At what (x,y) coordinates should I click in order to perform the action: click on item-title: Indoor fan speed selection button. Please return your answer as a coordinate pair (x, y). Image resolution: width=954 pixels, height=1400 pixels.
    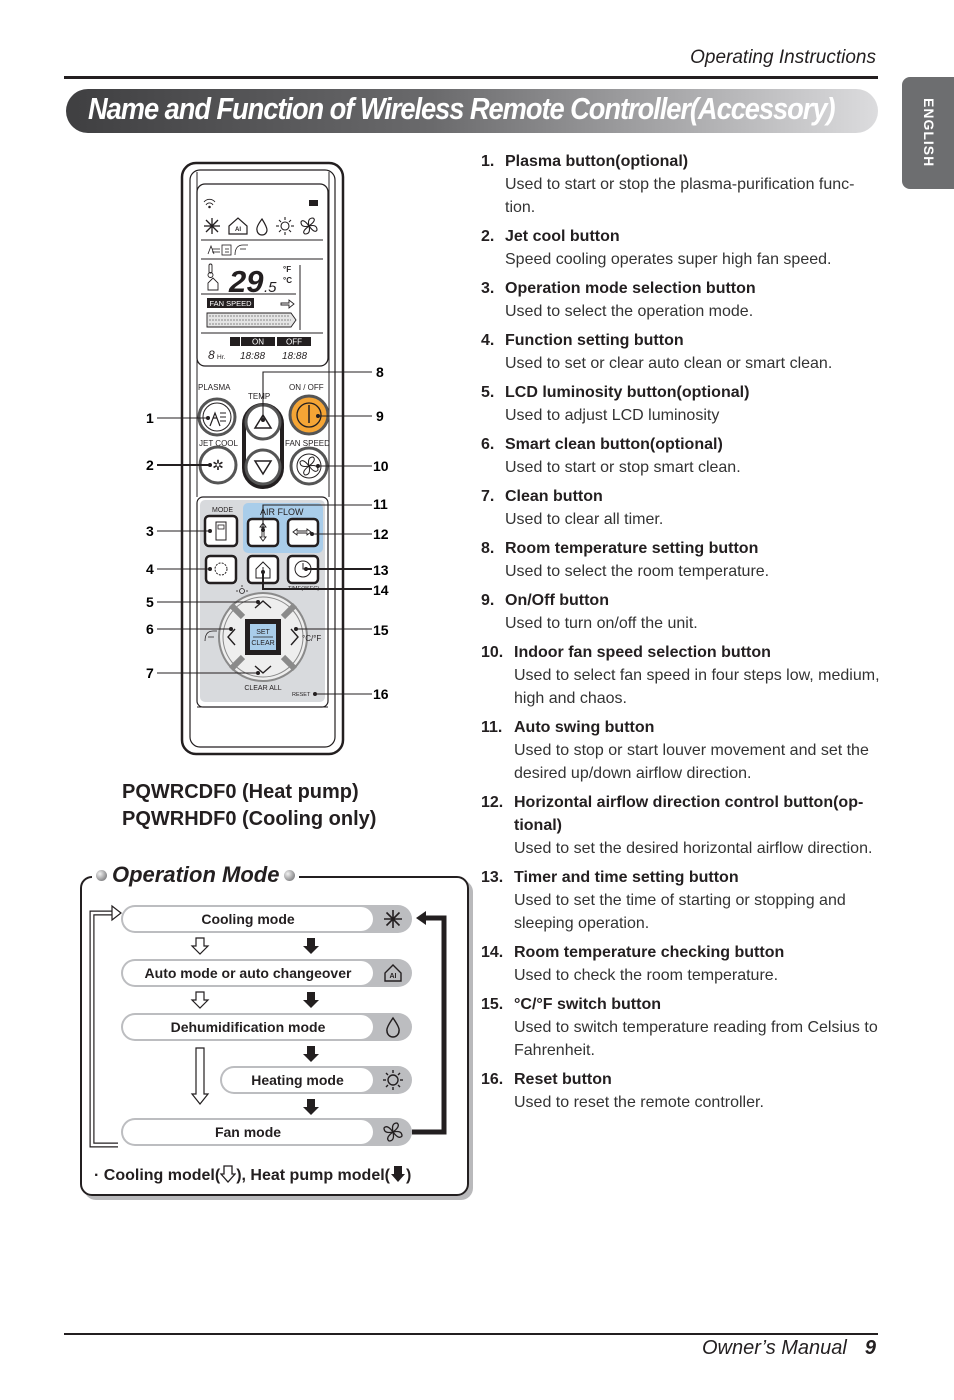
    Looking at the image, I should click on (642, 652).